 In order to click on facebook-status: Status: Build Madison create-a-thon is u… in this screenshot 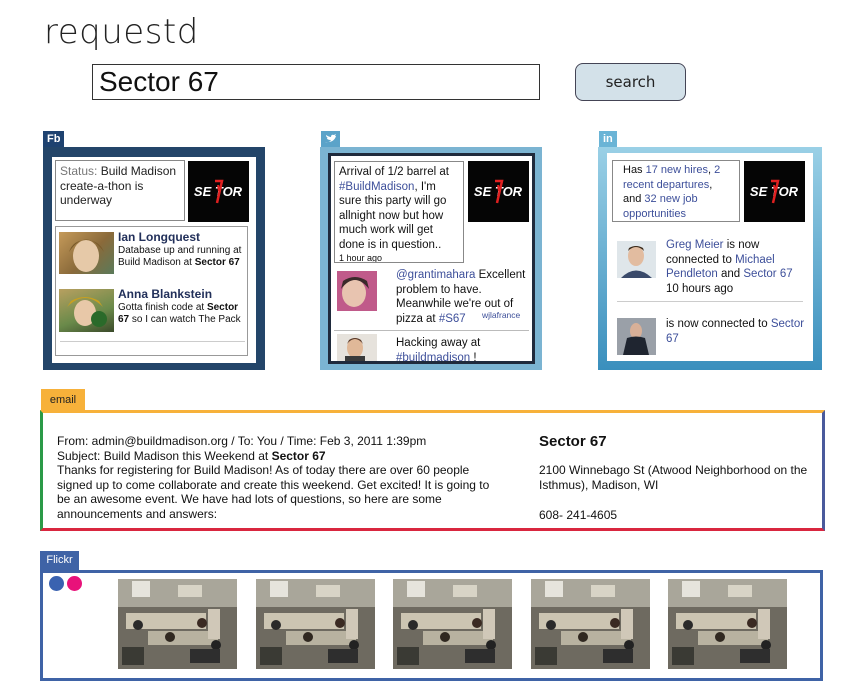, I will do `click(120, 190)`.